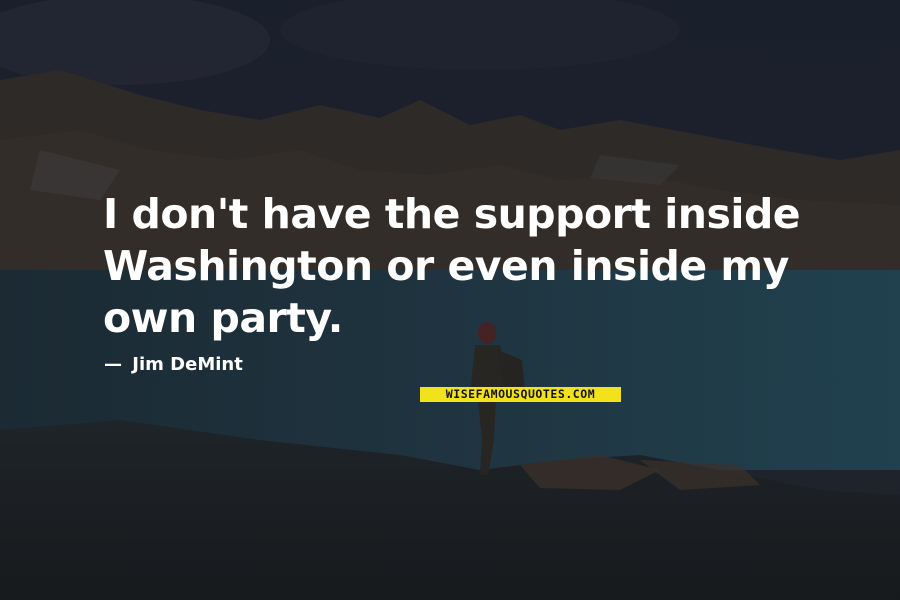 The height and width of the screenshot is (600, 900). Describe the element at coordinates (113, 364) in the screenshot. I see `author-dash: —` at that location.